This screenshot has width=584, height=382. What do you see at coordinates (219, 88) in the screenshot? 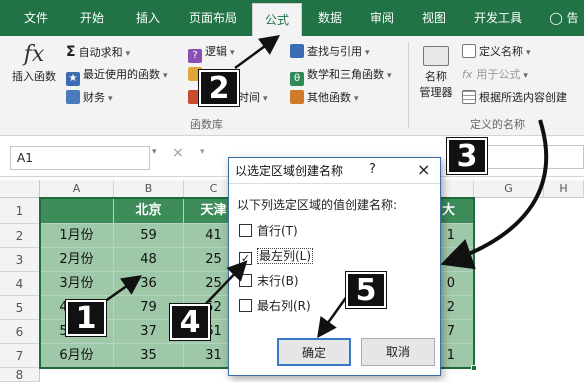
I see `callout-badge-2: 2` at bounding box center [219, 88].